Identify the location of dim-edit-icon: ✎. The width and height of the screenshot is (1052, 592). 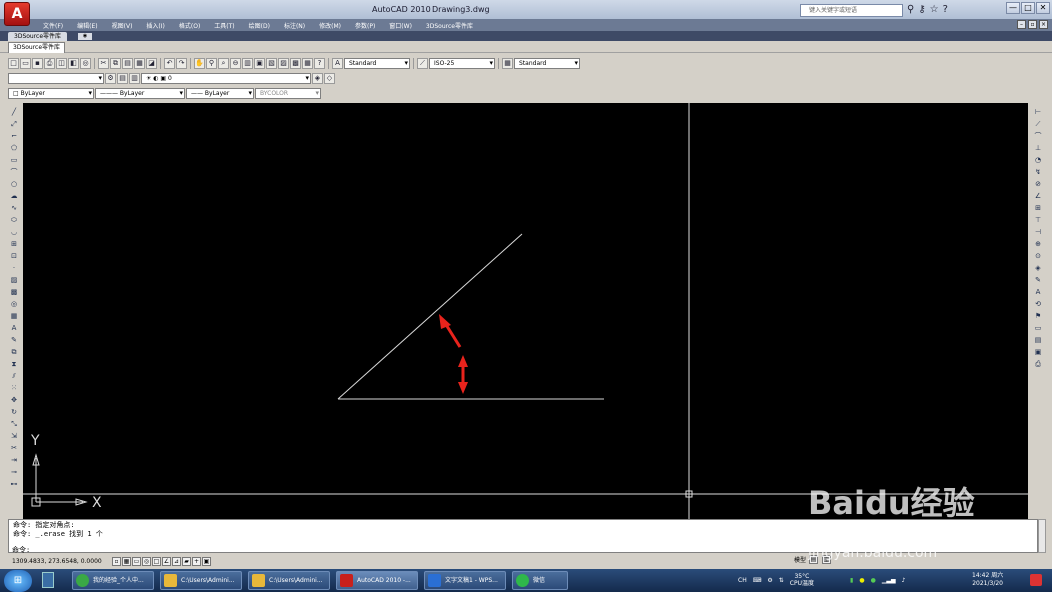
(1038, 280).